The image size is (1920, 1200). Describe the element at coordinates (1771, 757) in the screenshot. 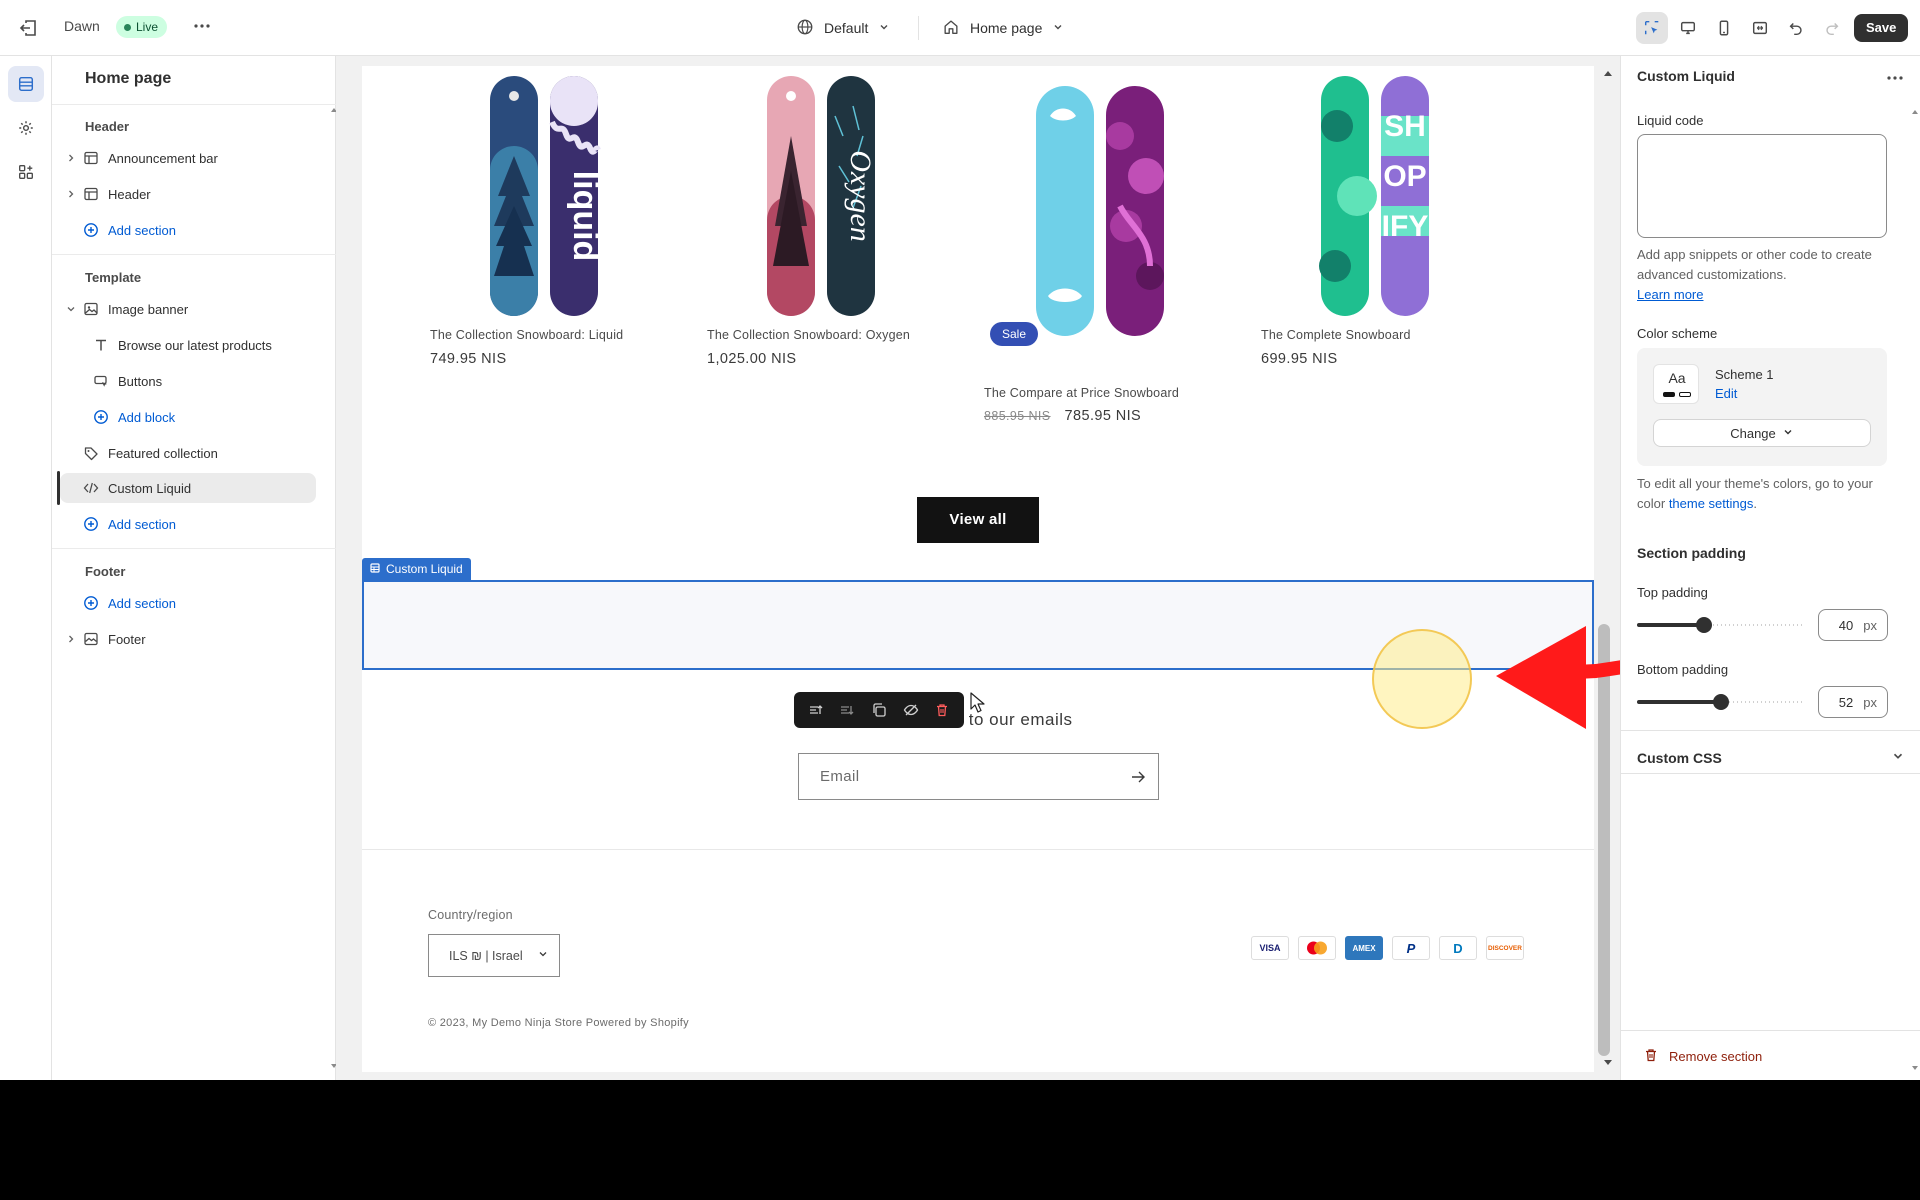

I see `custom-css-accordion: Custom CSS` at that location.